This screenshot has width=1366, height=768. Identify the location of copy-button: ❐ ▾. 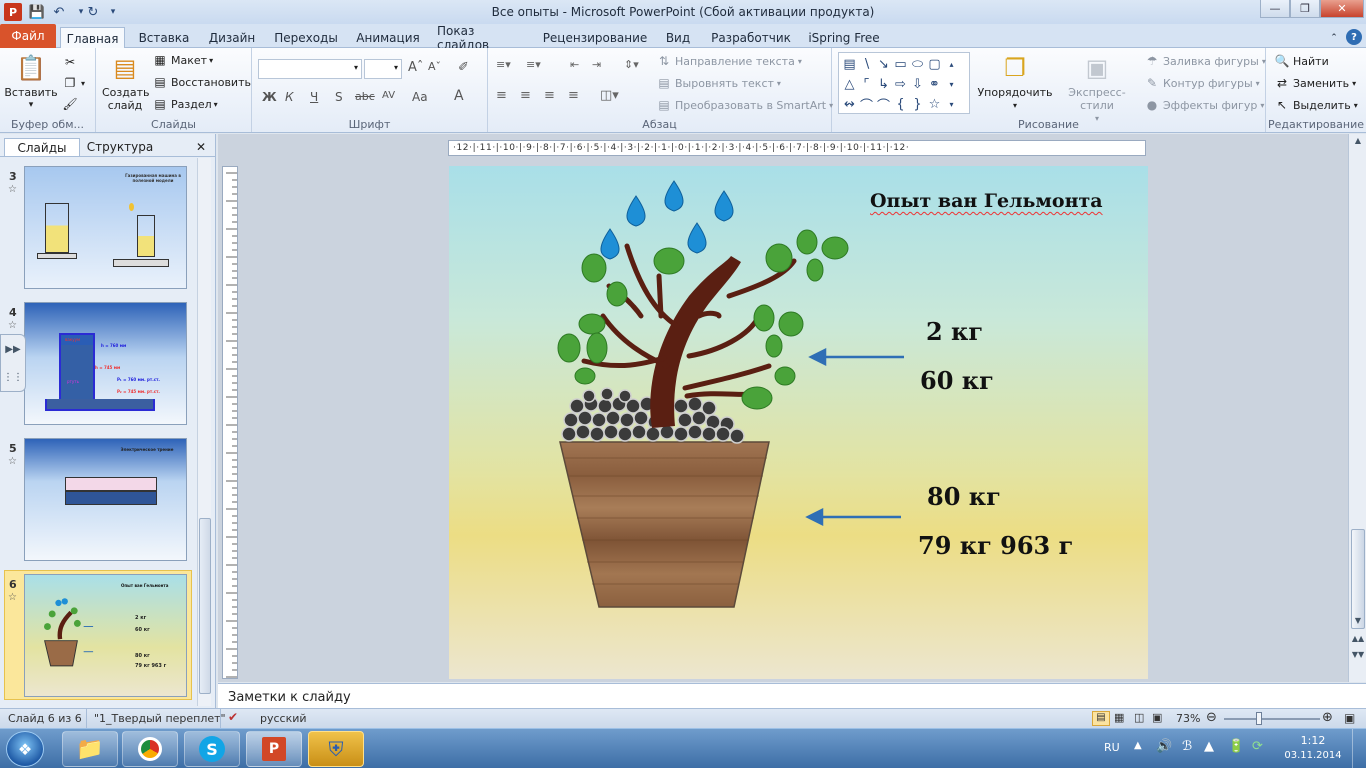
(73, 83).